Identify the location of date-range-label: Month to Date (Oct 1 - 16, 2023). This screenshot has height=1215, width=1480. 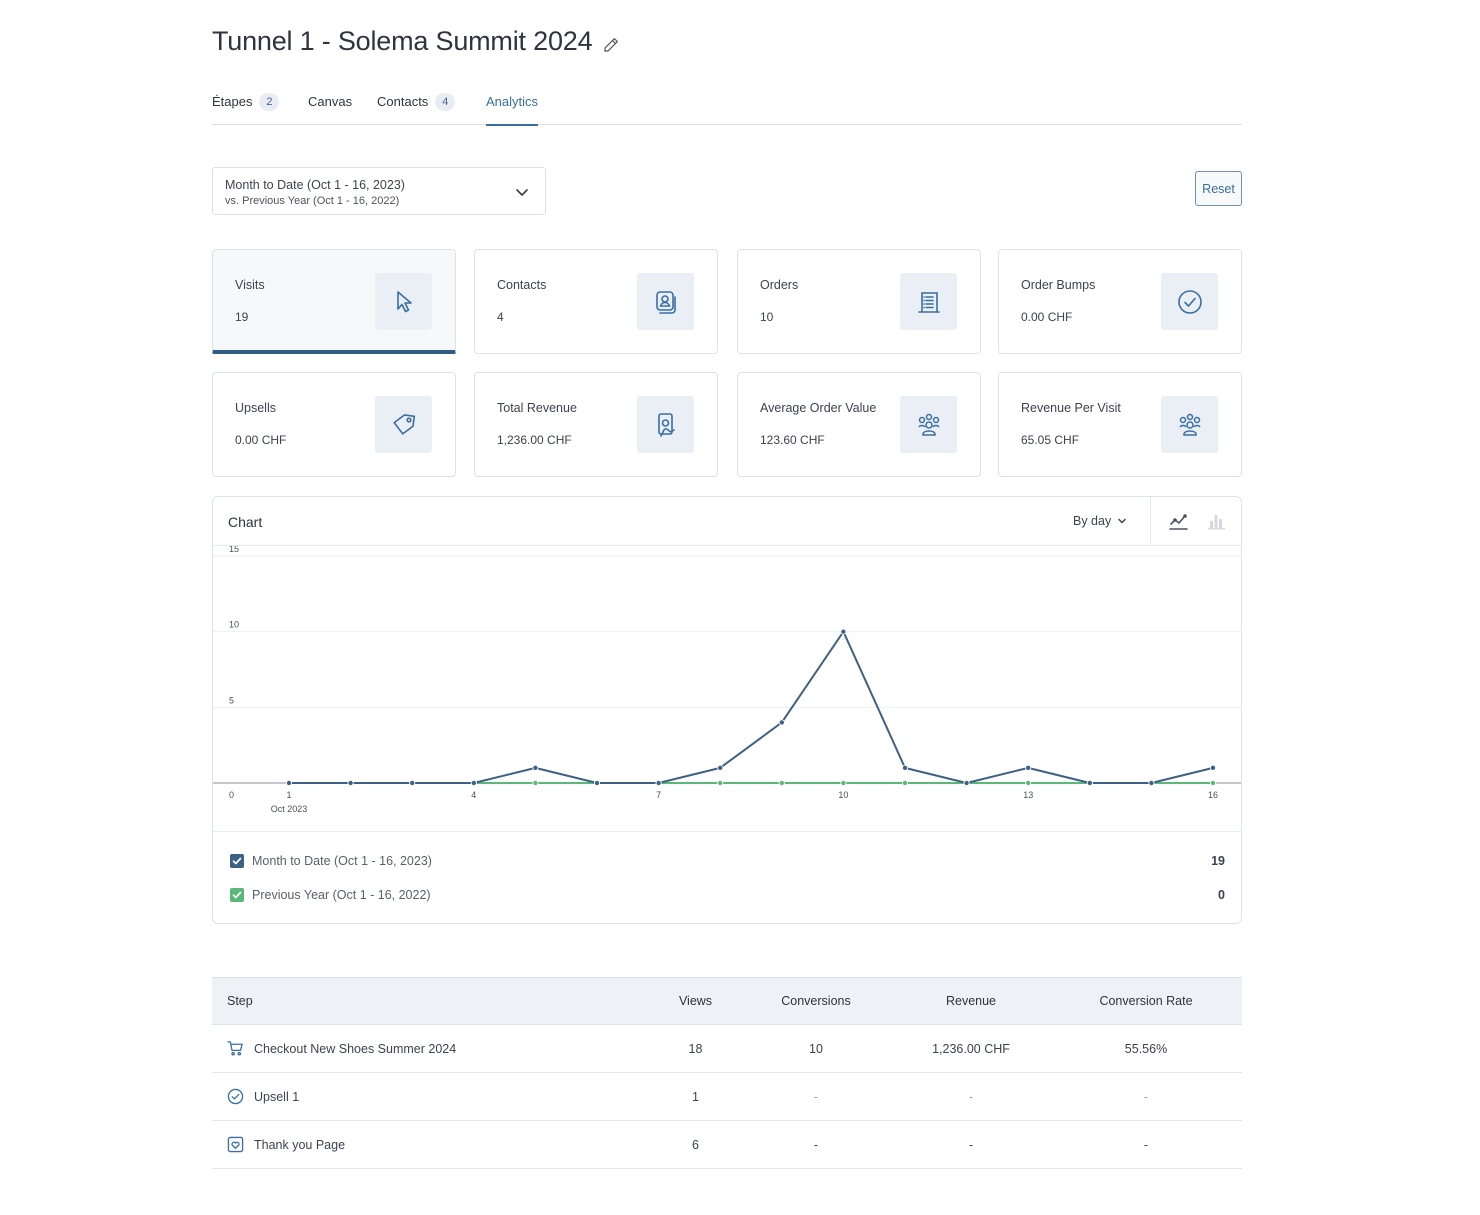
(315, 185).